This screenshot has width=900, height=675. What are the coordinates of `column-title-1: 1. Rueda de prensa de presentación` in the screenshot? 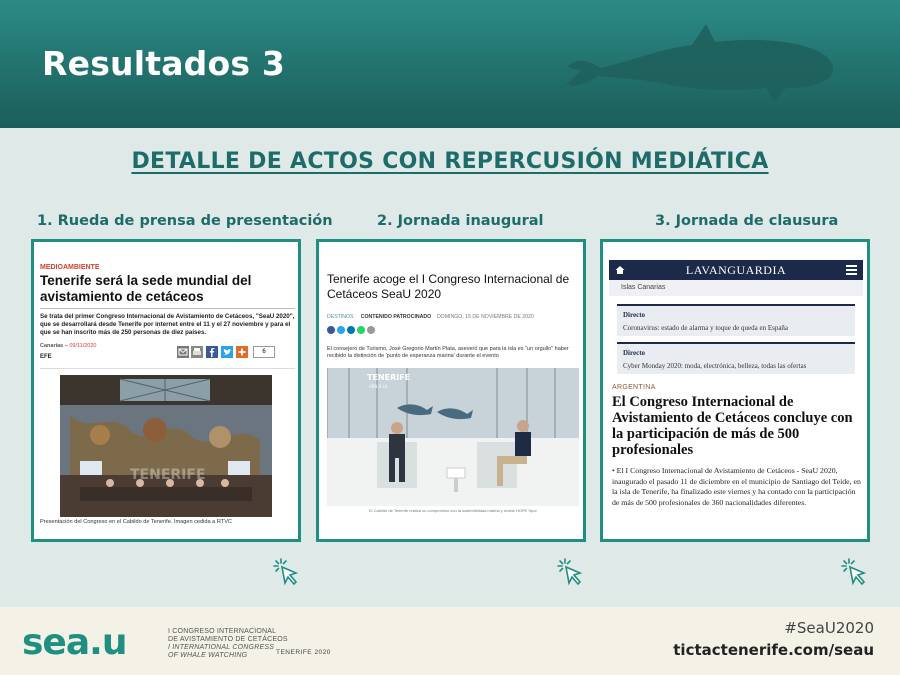 It's located at (185, 221).